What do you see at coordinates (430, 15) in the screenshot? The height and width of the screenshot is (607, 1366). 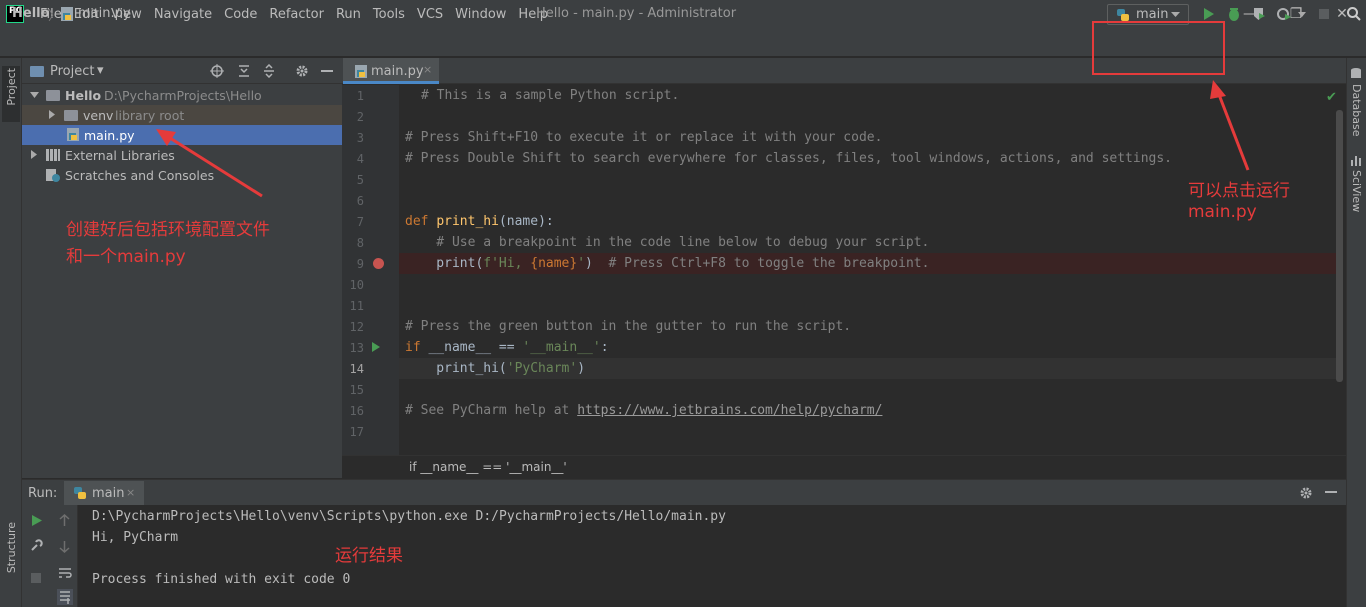 I see `menu-vcs: VCS` at bounding box center [430, 15].